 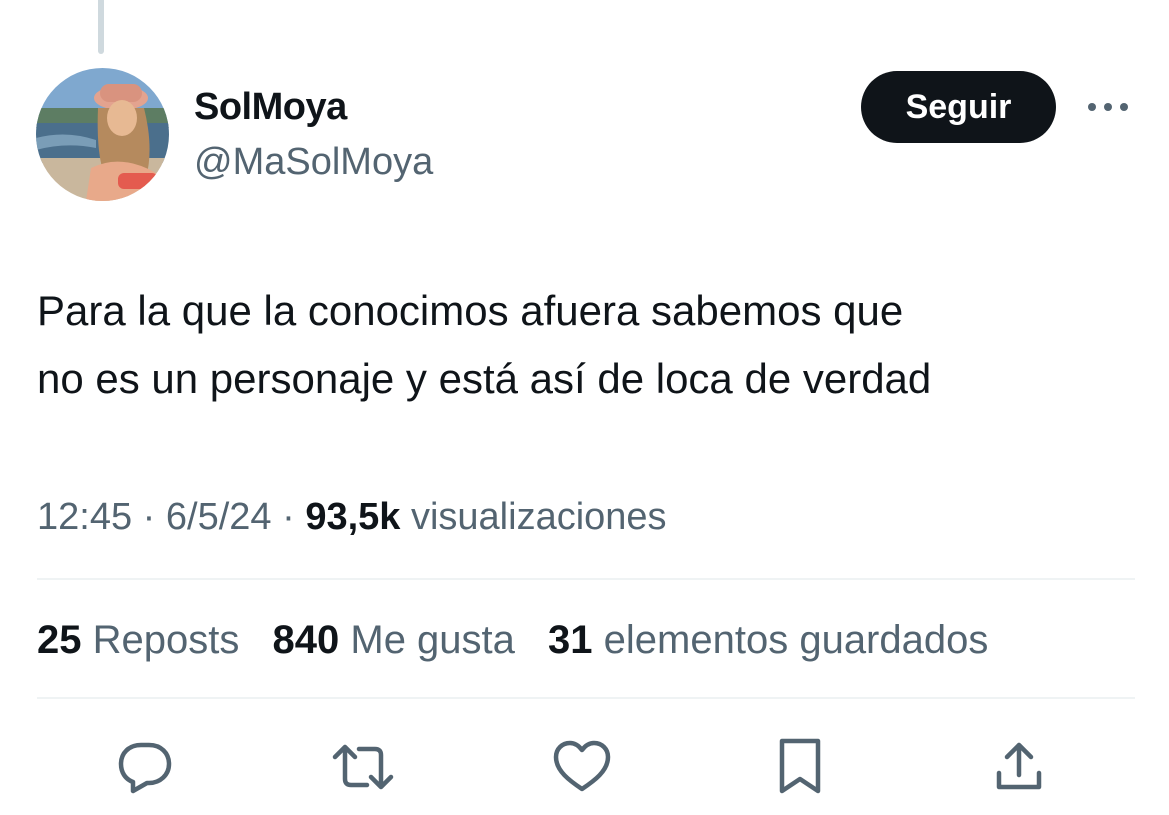 I want to click on share-button, so click(x=1019, y=767).